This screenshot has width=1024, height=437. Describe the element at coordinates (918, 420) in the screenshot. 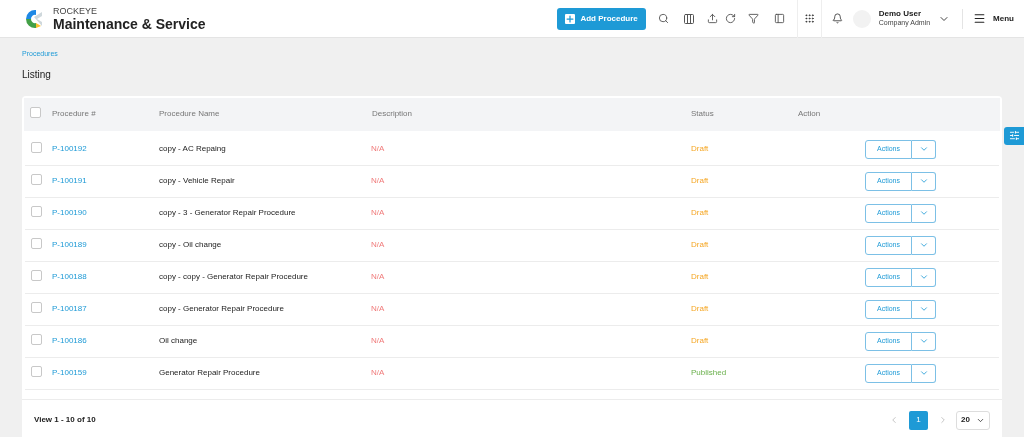

I see `page-button: 1` at that location.